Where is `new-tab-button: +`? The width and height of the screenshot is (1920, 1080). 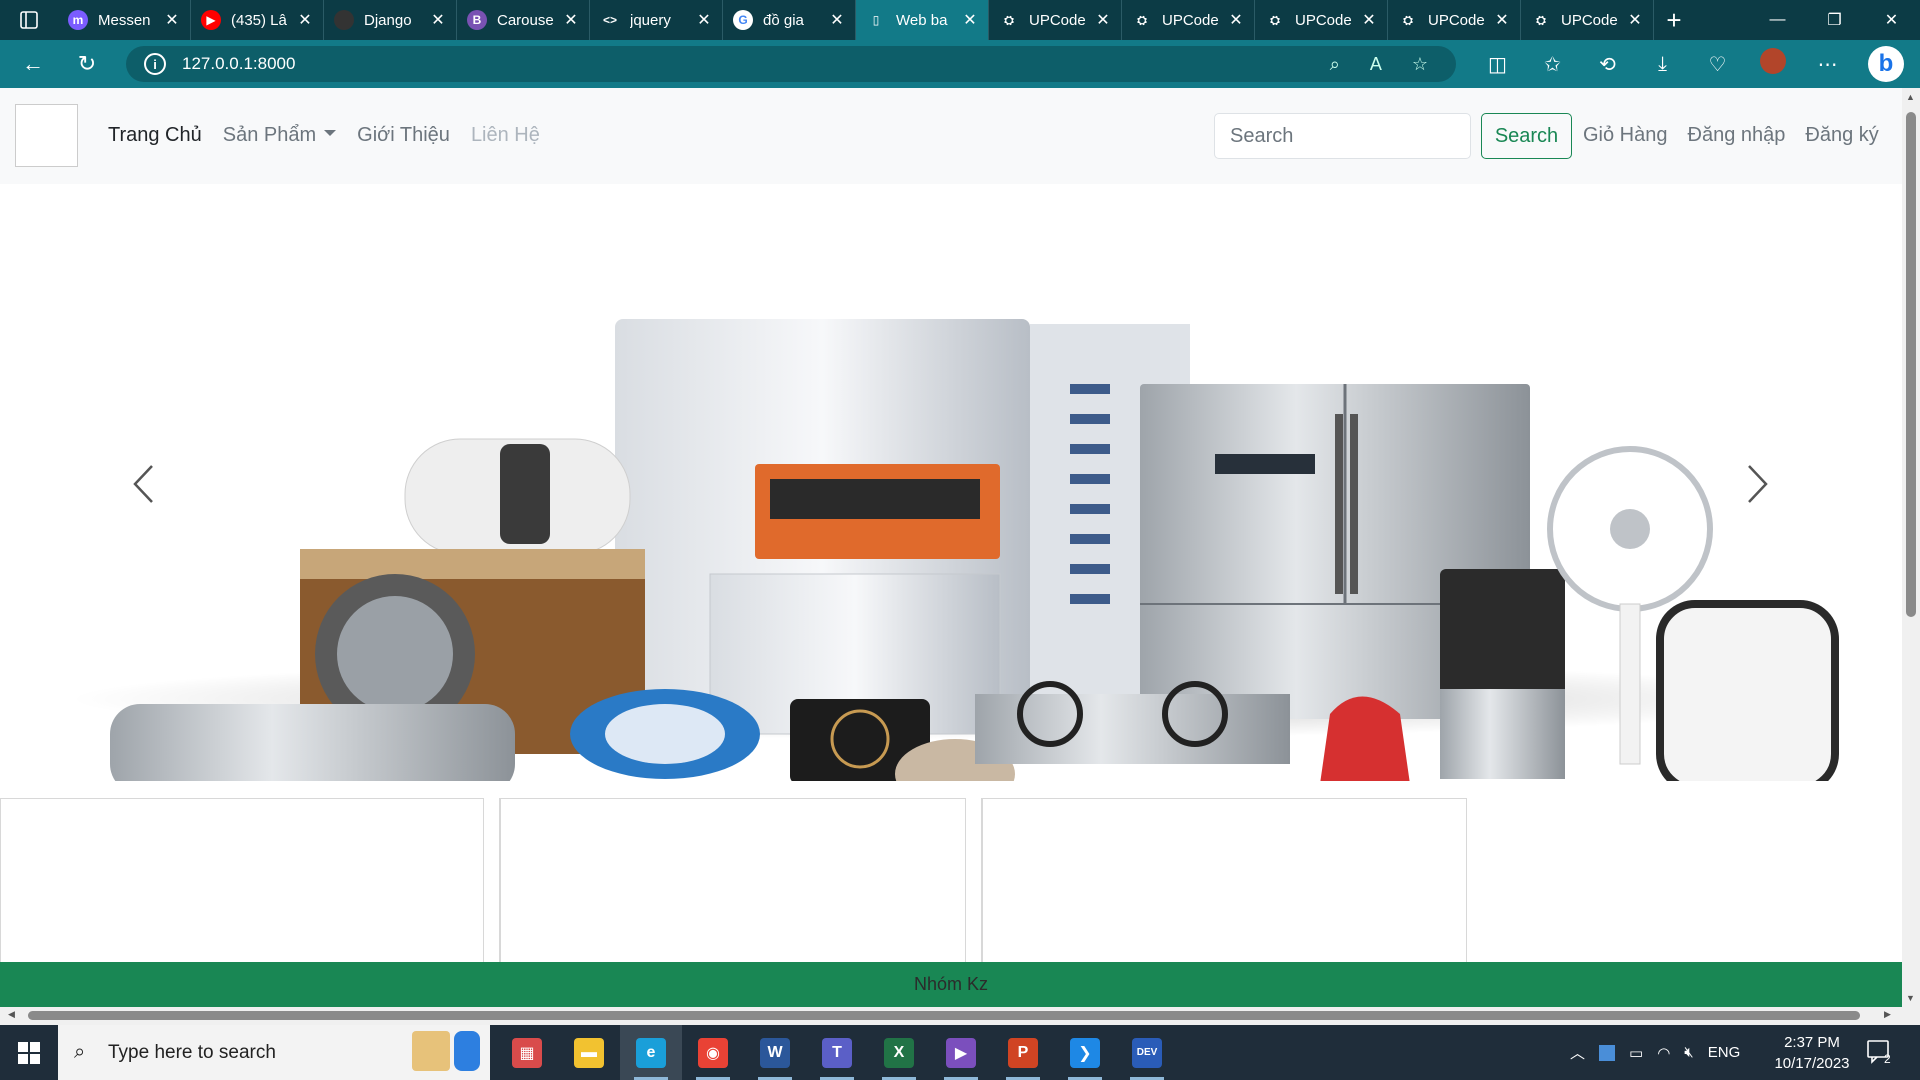 new-tab-button: + is located at coordinates (1674, 20).